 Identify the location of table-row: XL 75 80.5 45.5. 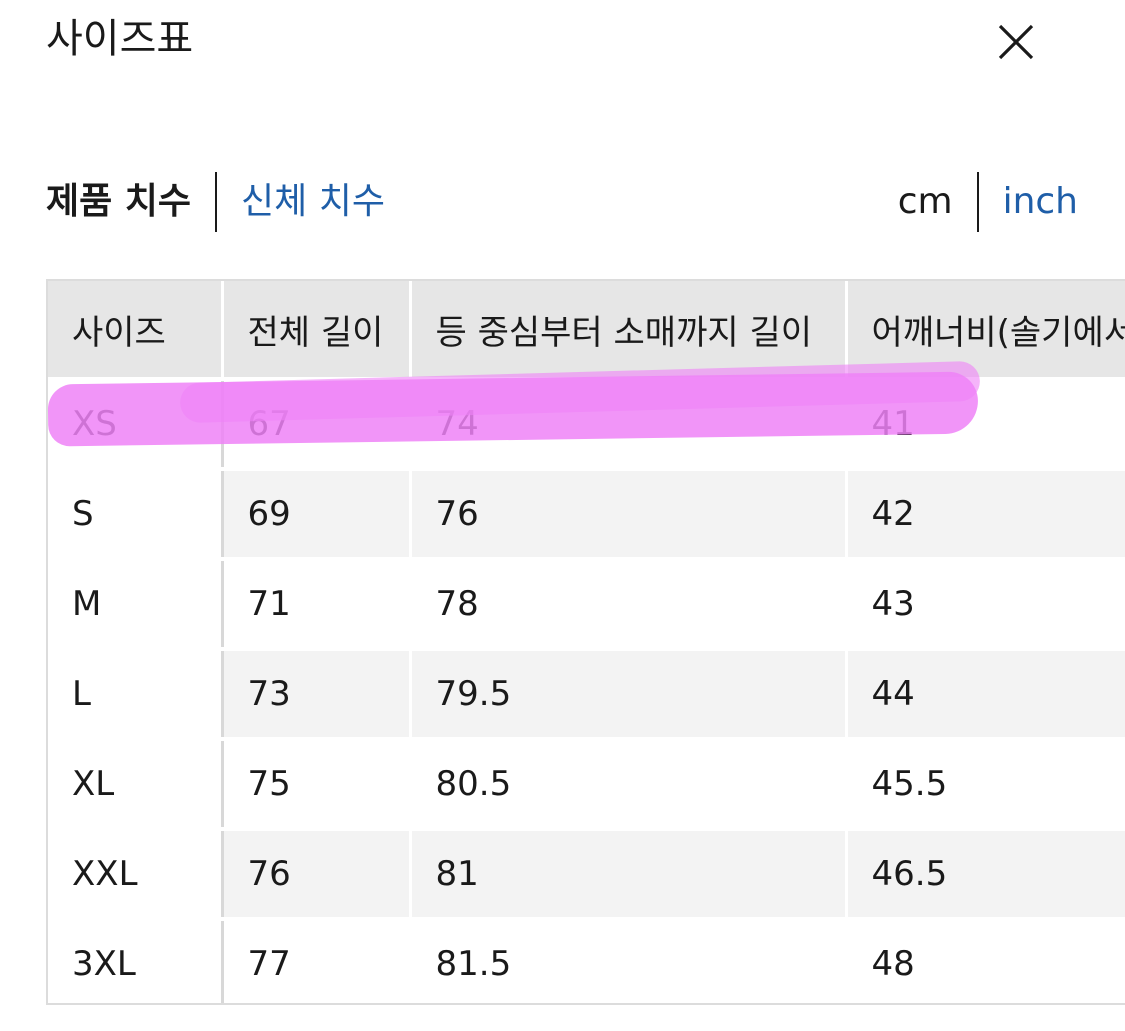
(586, 783).